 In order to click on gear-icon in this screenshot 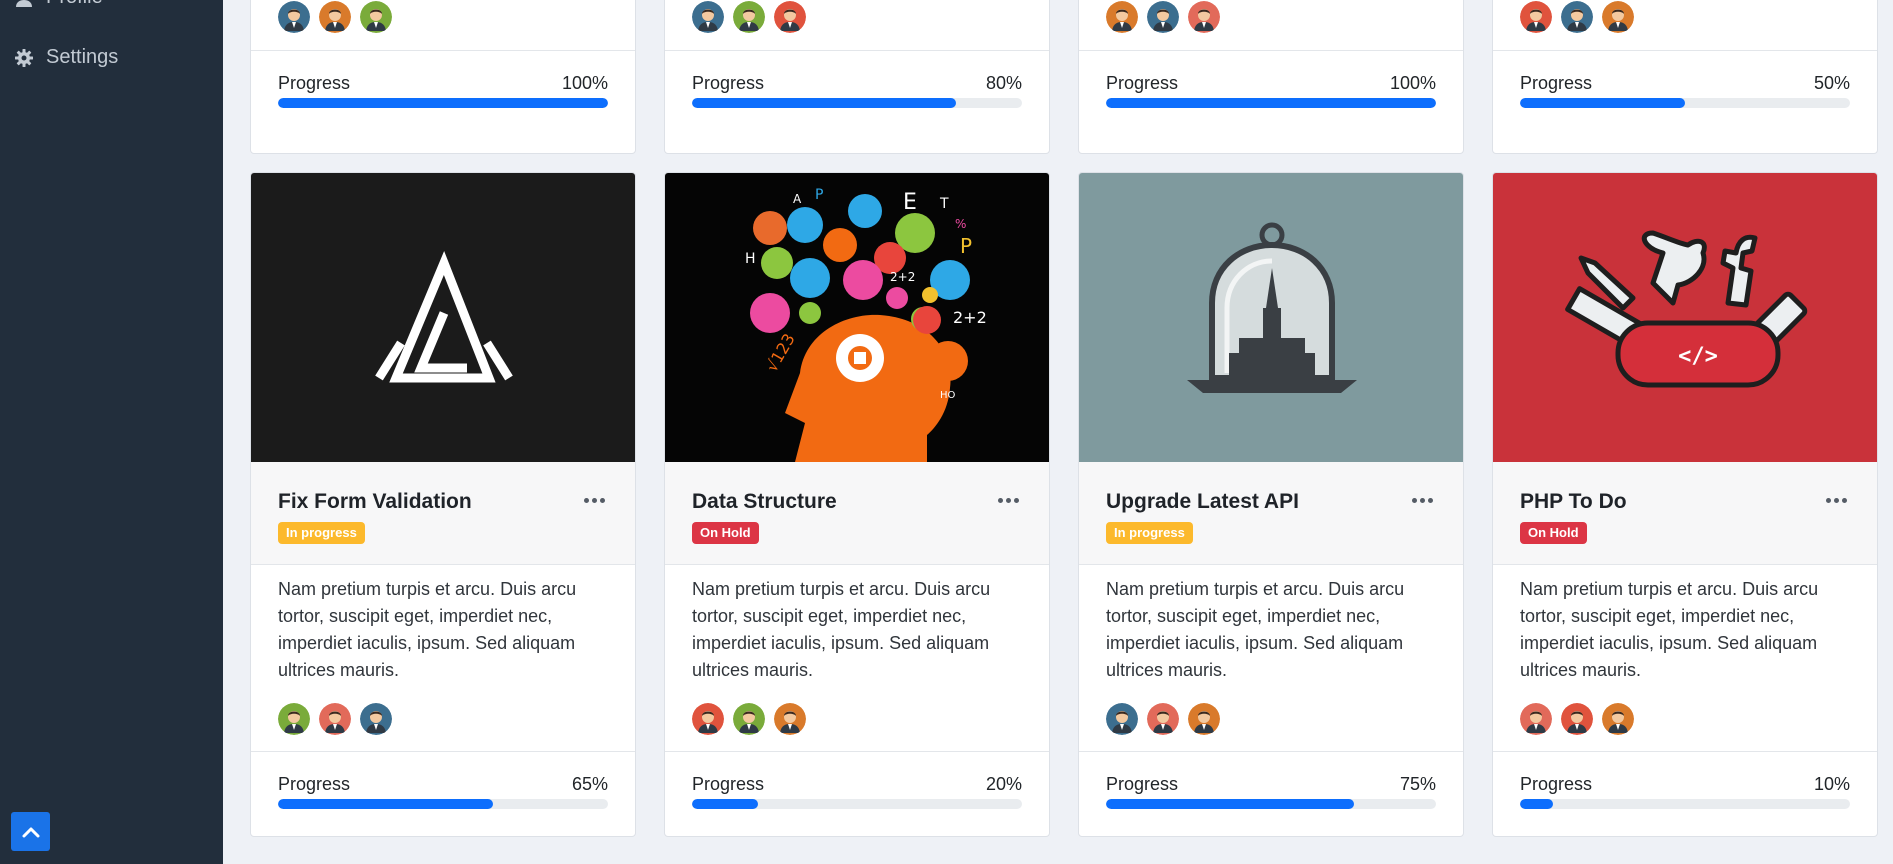, I will do `click(24, 57)`.